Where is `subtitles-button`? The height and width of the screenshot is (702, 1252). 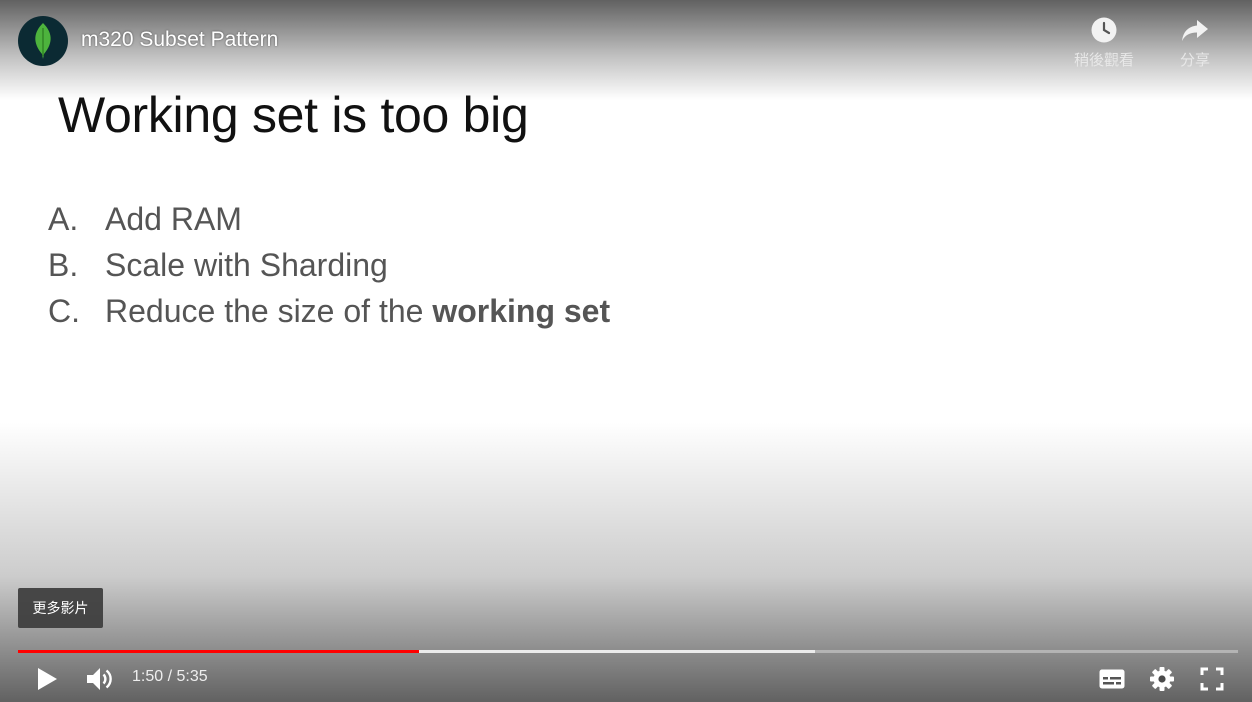 subtitles-button is located at coordinates (1112, 679).